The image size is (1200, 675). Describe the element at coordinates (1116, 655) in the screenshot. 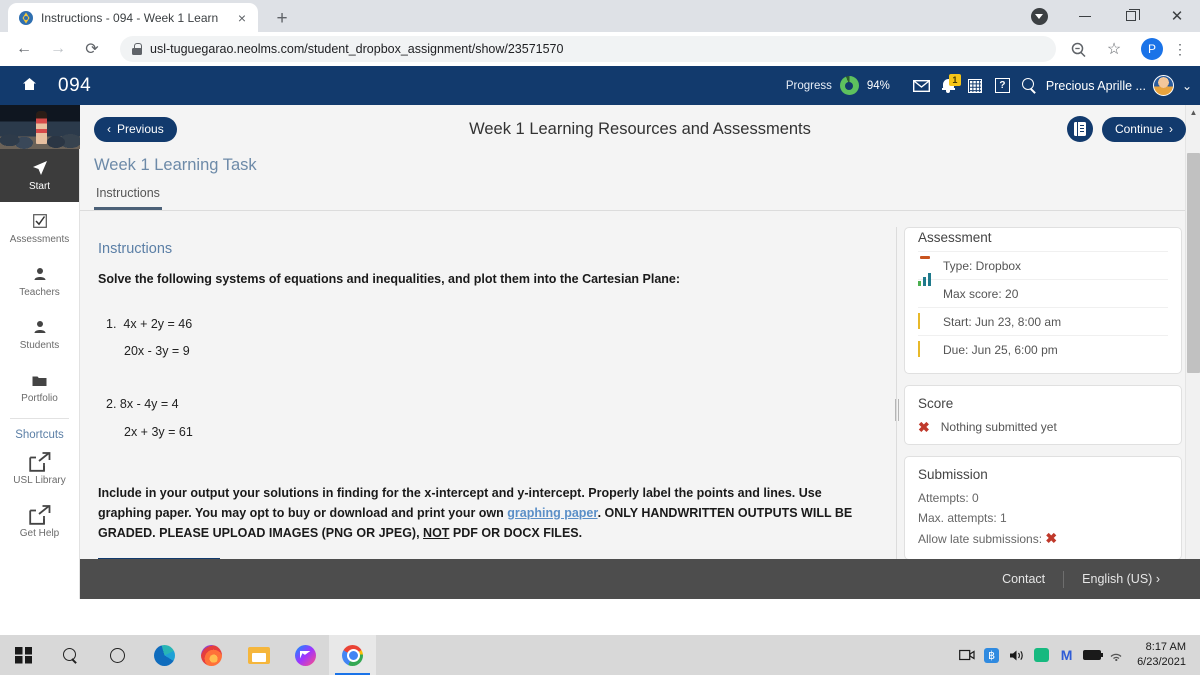

I see `wifi-tray-icon` at that location.